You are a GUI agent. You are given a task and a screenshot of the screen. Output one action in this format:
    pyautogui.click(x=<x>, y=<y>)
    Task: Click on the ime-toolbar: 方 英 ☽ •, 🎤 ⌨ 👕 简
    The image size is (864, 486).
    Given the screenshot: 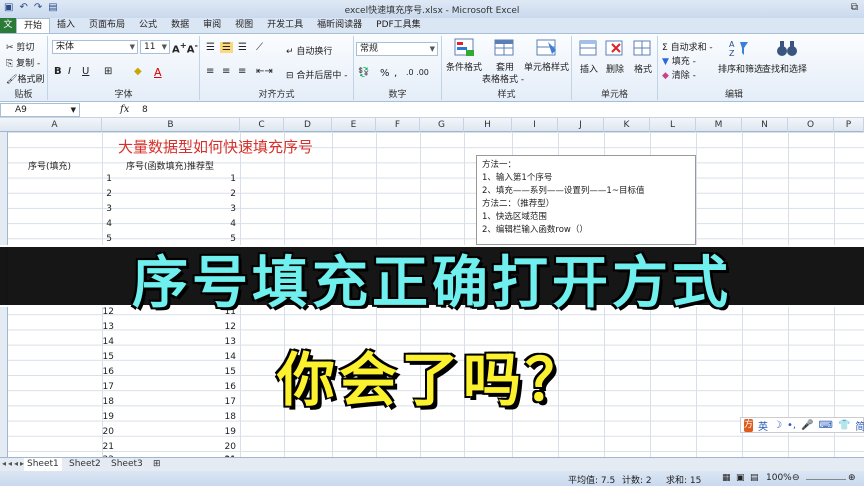 What is the action you would take?
    pyautogui.click(x=802, y=425)
    